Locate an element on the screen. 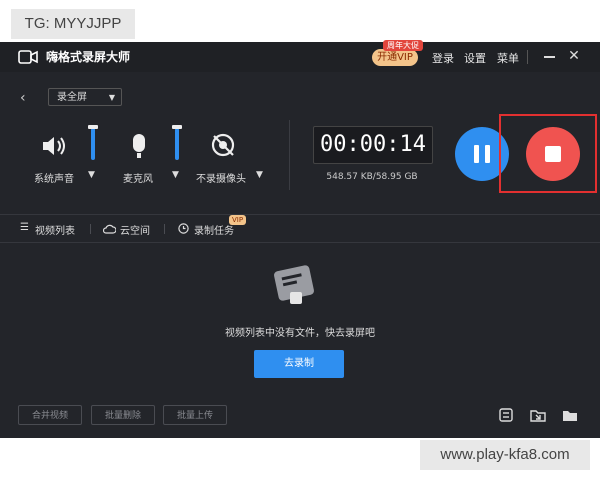 The width and height of the screenshot is (600, 480). camera-dropdown-icon: ▼ is located at coordinates (259, 175).